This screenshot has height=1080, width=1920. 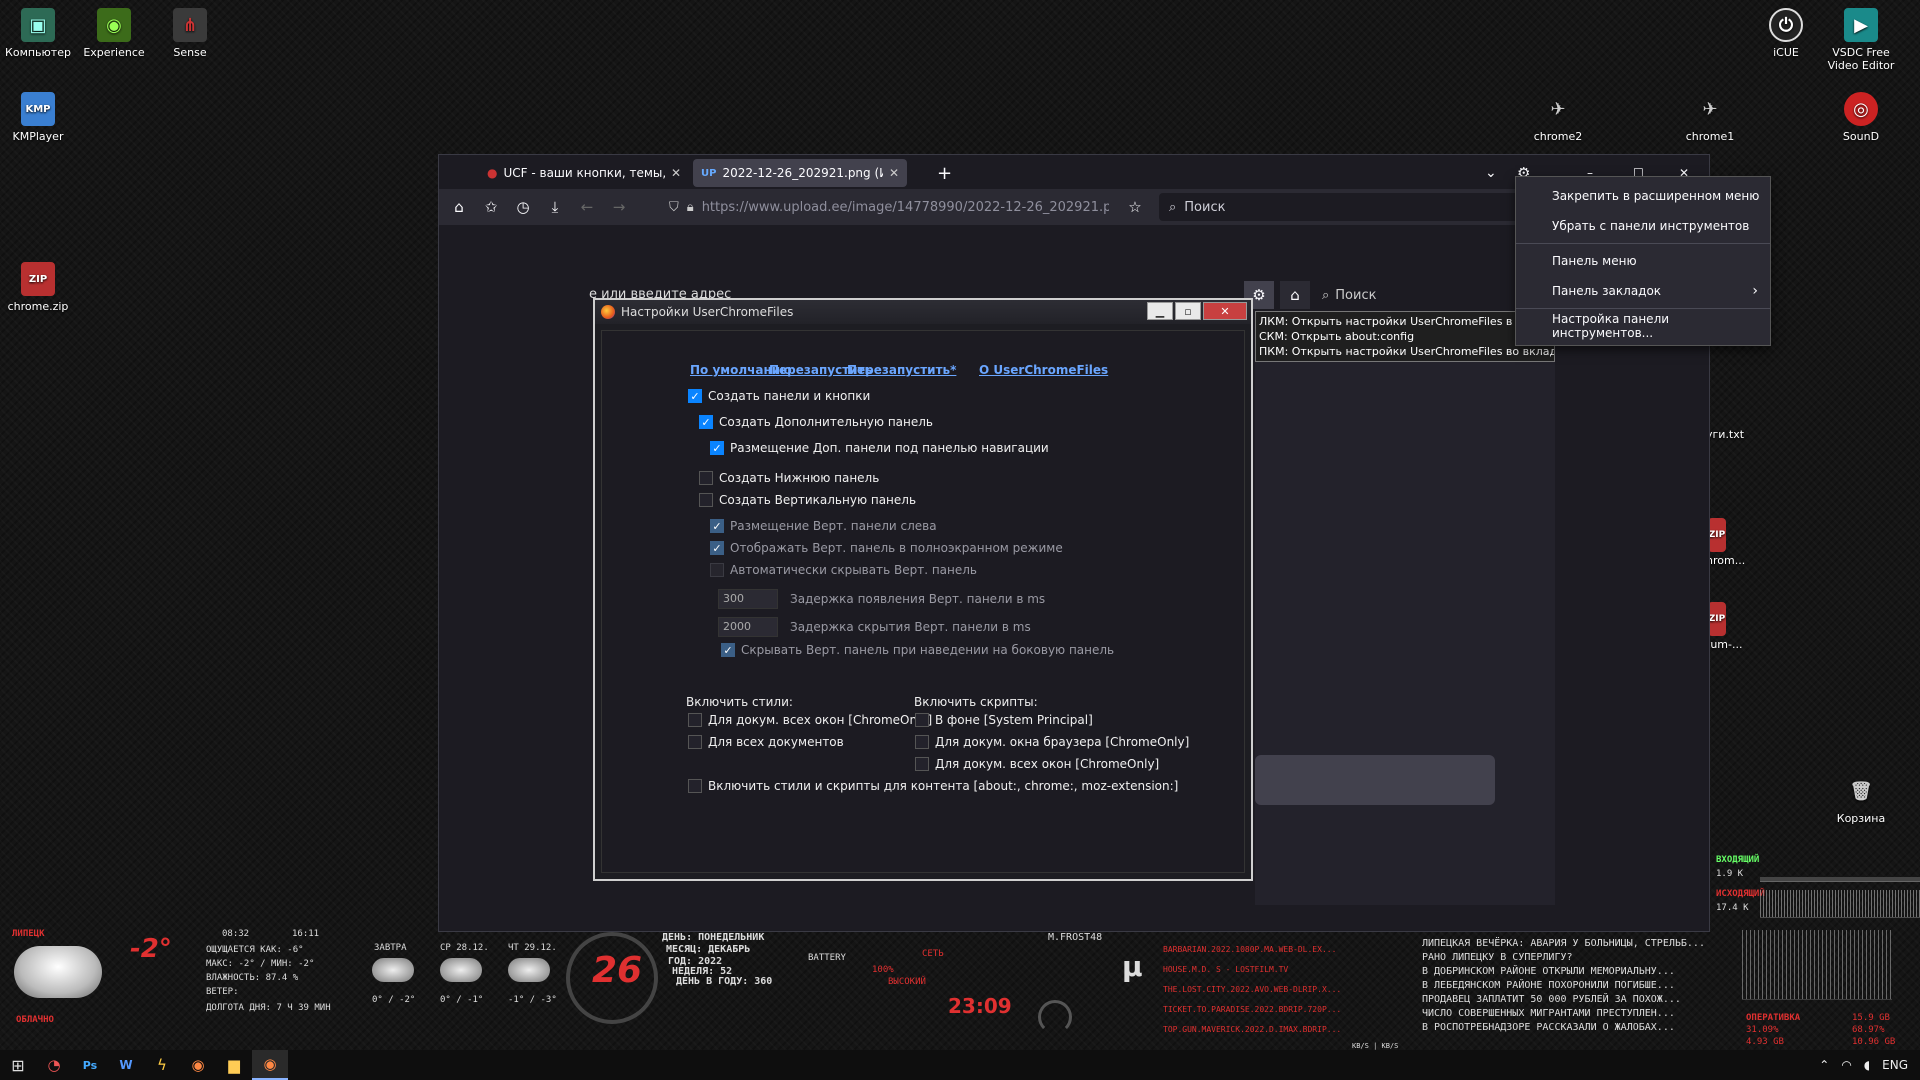 I want to click on desktop-icon-sound: ◎ SounD, so click(x=1861, y=117).